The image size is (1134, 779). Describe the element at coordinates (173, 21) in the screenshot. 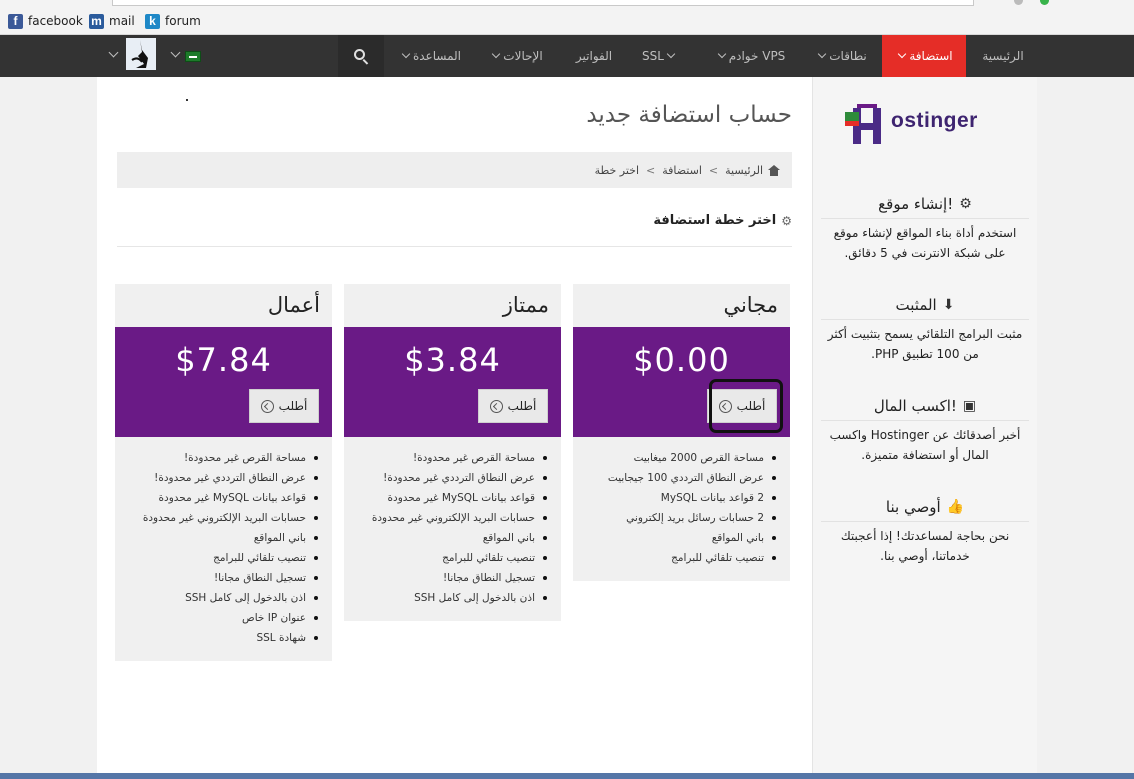

I see `bookmark-forum: k forum` at that location.